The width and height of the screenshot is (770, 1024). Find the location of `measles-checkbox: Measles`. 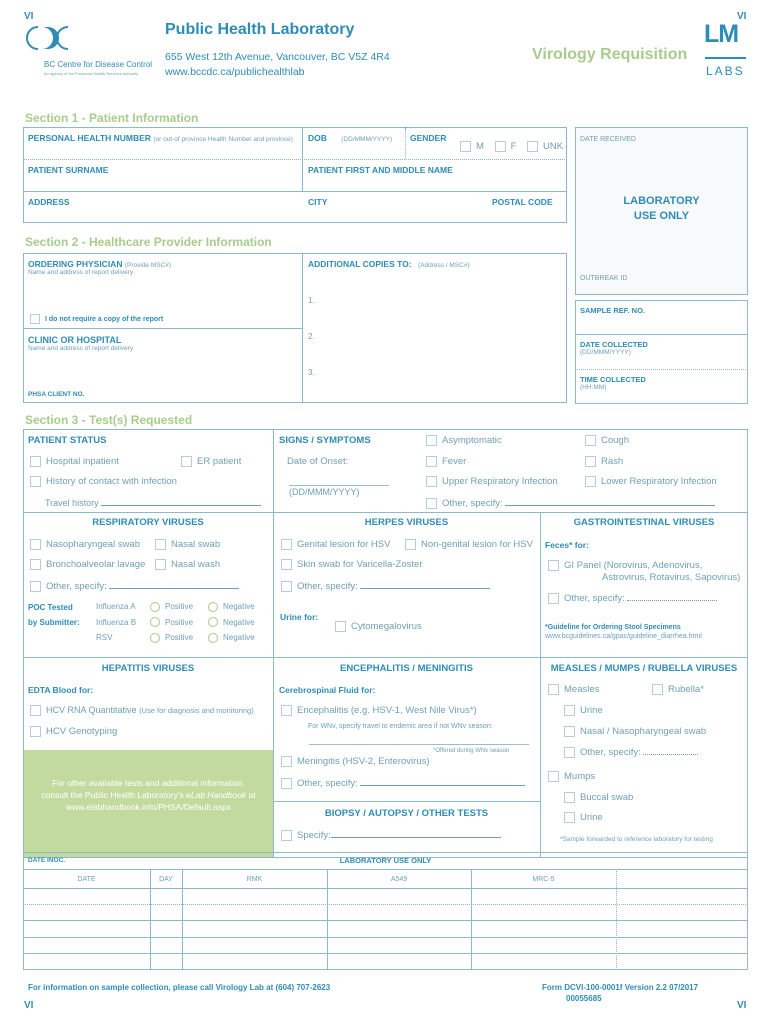

measles-checkbox: Measles is located at coordinates (573, 689).